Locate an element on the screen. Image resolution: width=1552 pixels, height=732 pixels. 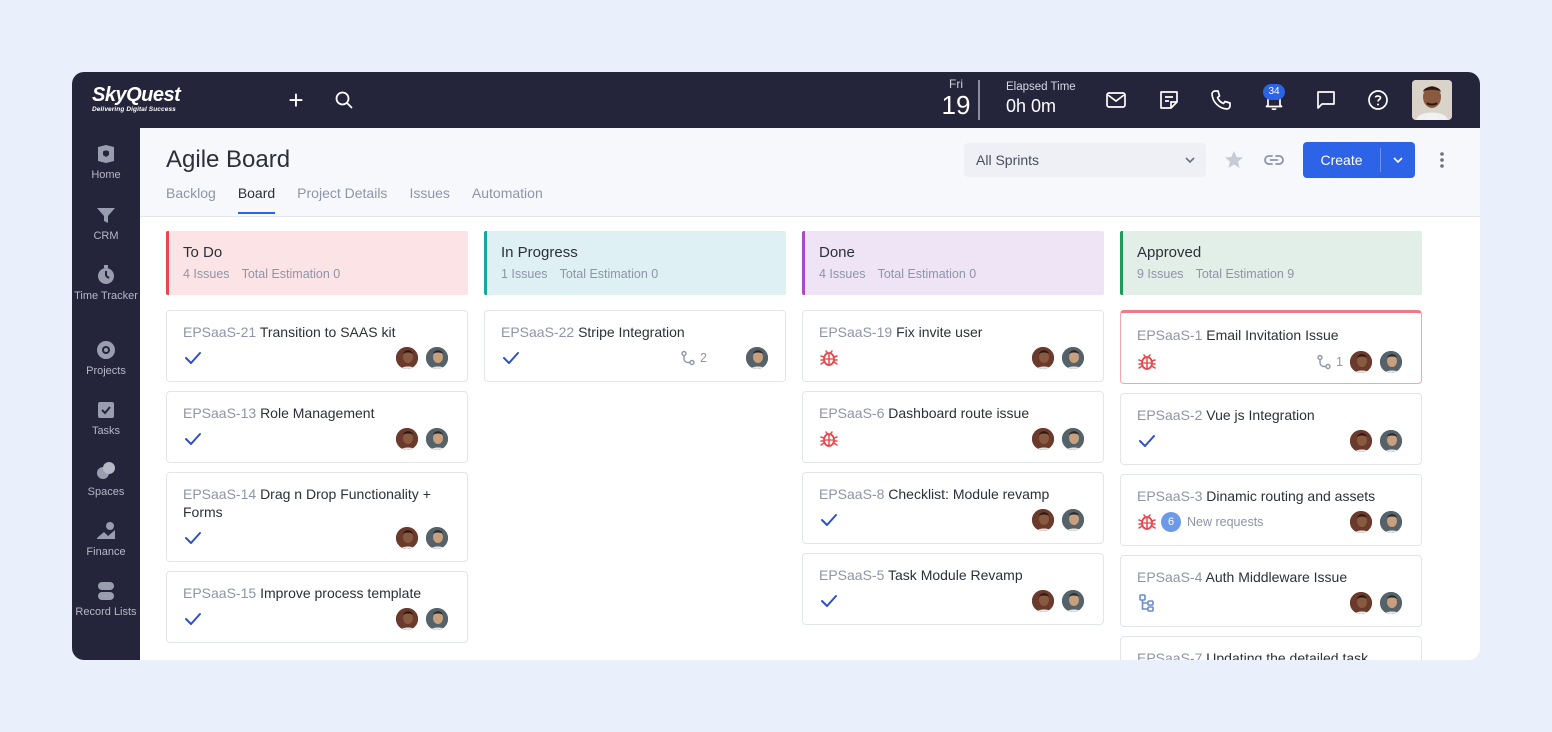
column-header: Approved 9 Issues Total Estimation 9 is located at coordinates (1271, 263).